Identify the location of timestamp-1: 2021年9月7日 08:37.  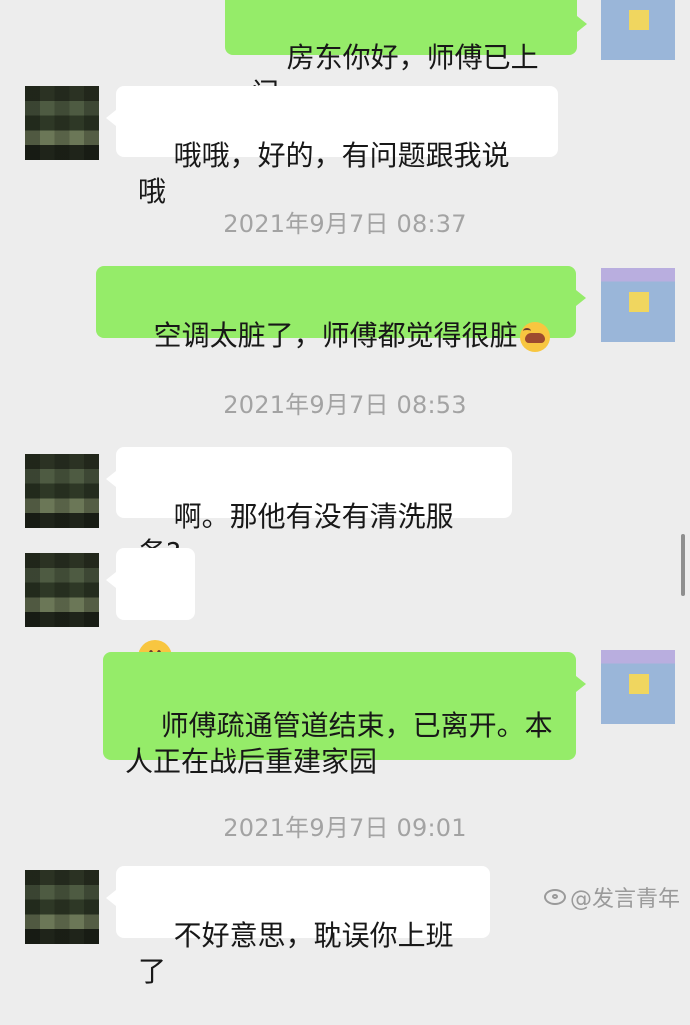
(345, 224).